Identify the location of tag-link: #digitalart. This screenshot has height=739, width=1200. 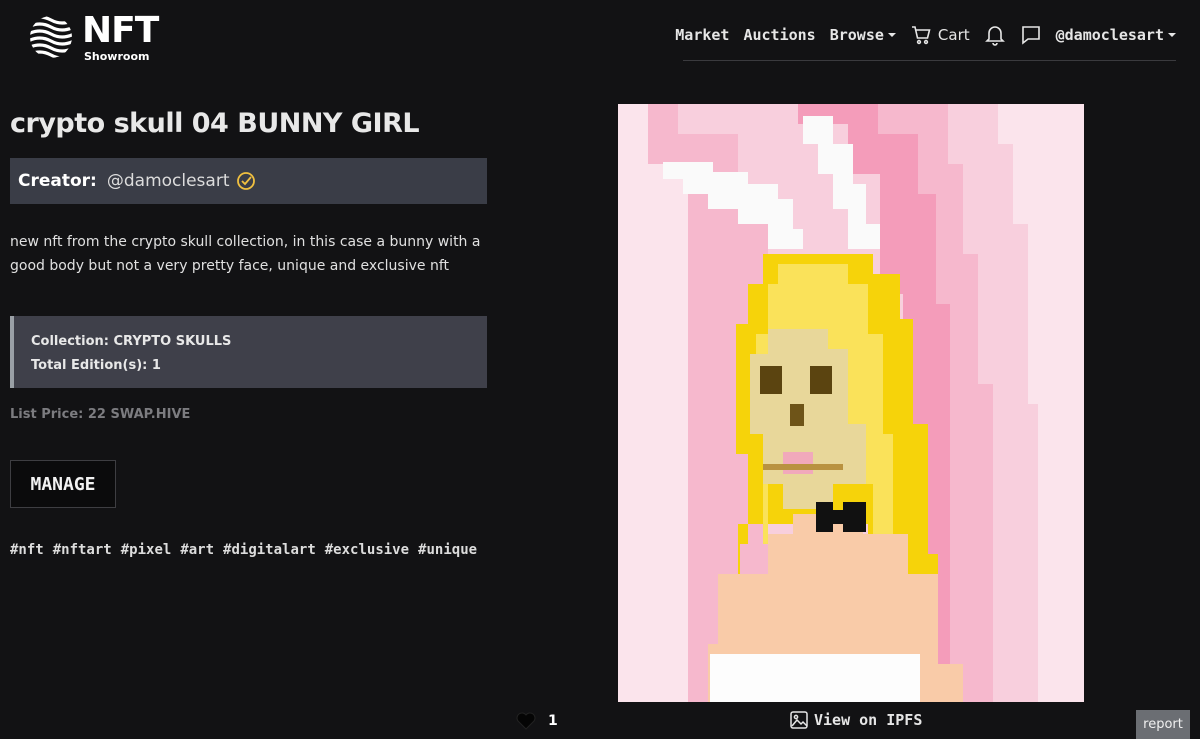
(269, 550).